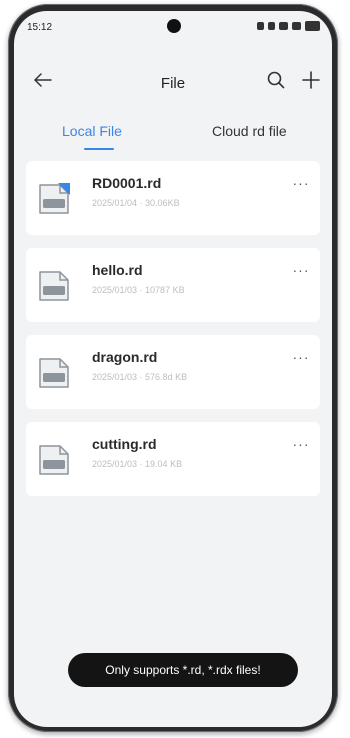  I want to click on file-list-item: dragon.rd 2025/01/03 · 576.8d KB ···, so click(173, 372).